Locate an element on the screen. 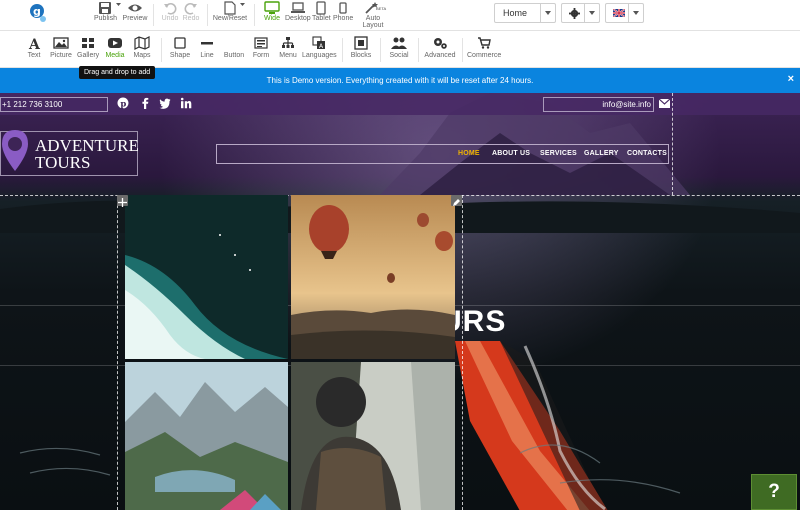 Image resolution: width=800 pixels, height=510 pixels. linkedin-icon is located at coordinates (186, 103).